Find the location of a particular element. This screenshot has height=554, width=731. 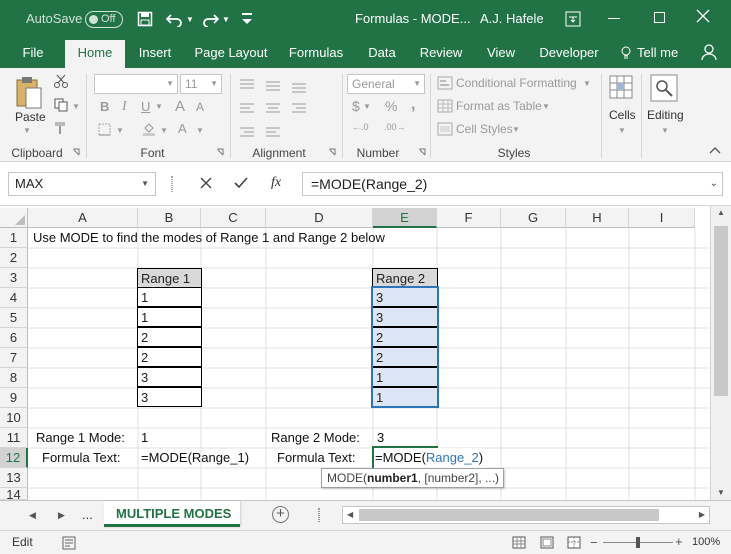

column-header-h: H is located at coordinates (597, 218).